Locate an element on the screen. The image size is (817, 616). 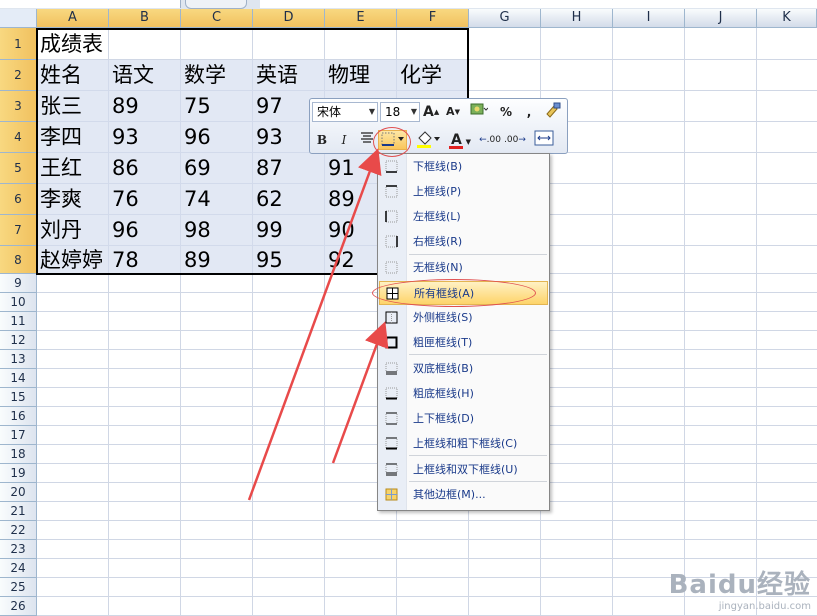
annotation-arrows is located at coordinates (318, 324).